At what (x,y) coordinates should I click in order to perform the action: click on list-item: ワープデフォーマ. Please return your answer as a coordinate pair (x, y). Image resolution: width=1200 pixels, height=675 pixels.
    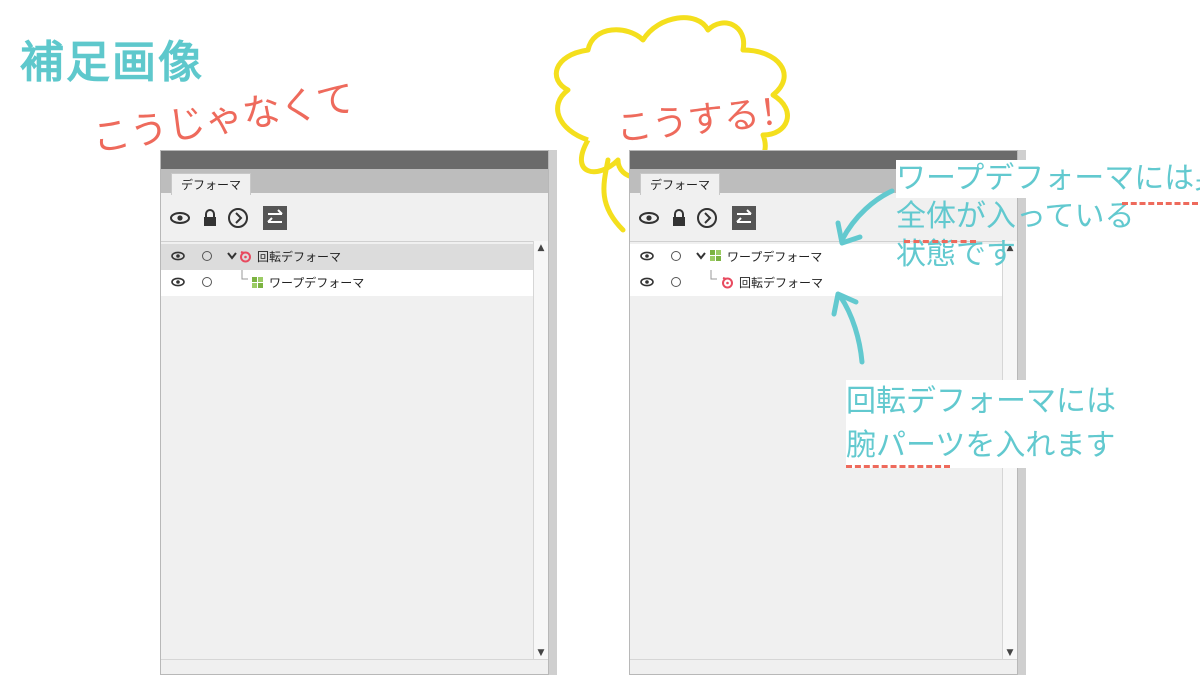
    Looking at the image, I should click on (347, 283).